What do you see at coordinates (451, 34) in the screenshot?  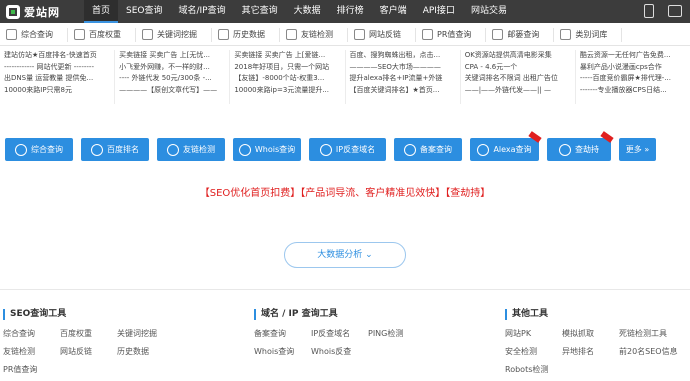 I see `toolbar-item: PR值查询` at bounding box center [451, 34].